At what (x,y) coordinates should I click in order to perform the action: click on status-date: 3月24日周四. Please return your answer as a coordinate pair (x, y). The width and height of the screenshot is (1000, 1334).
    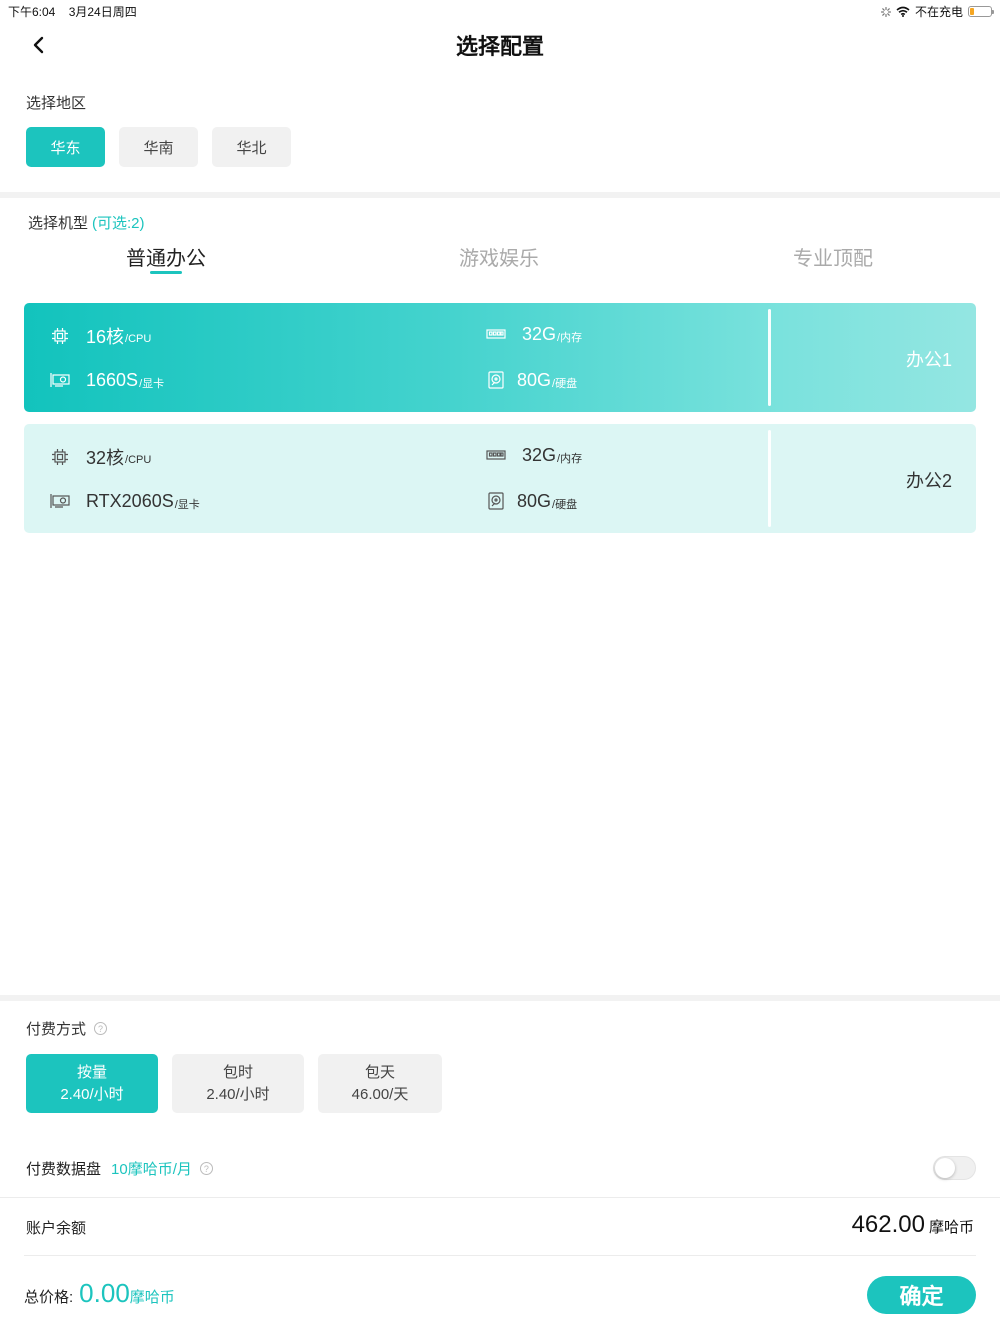
    Looking at the image, I should click on (102, 12).